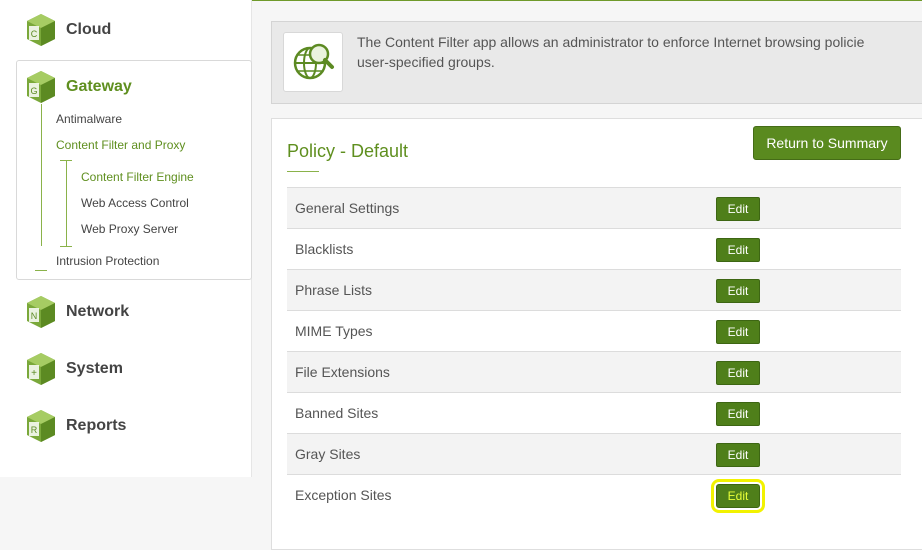 The image size is (922, 550). Describe the element at coordinates (41, 312) in the screenshot. I see `network-cube-icon: N` at that location.